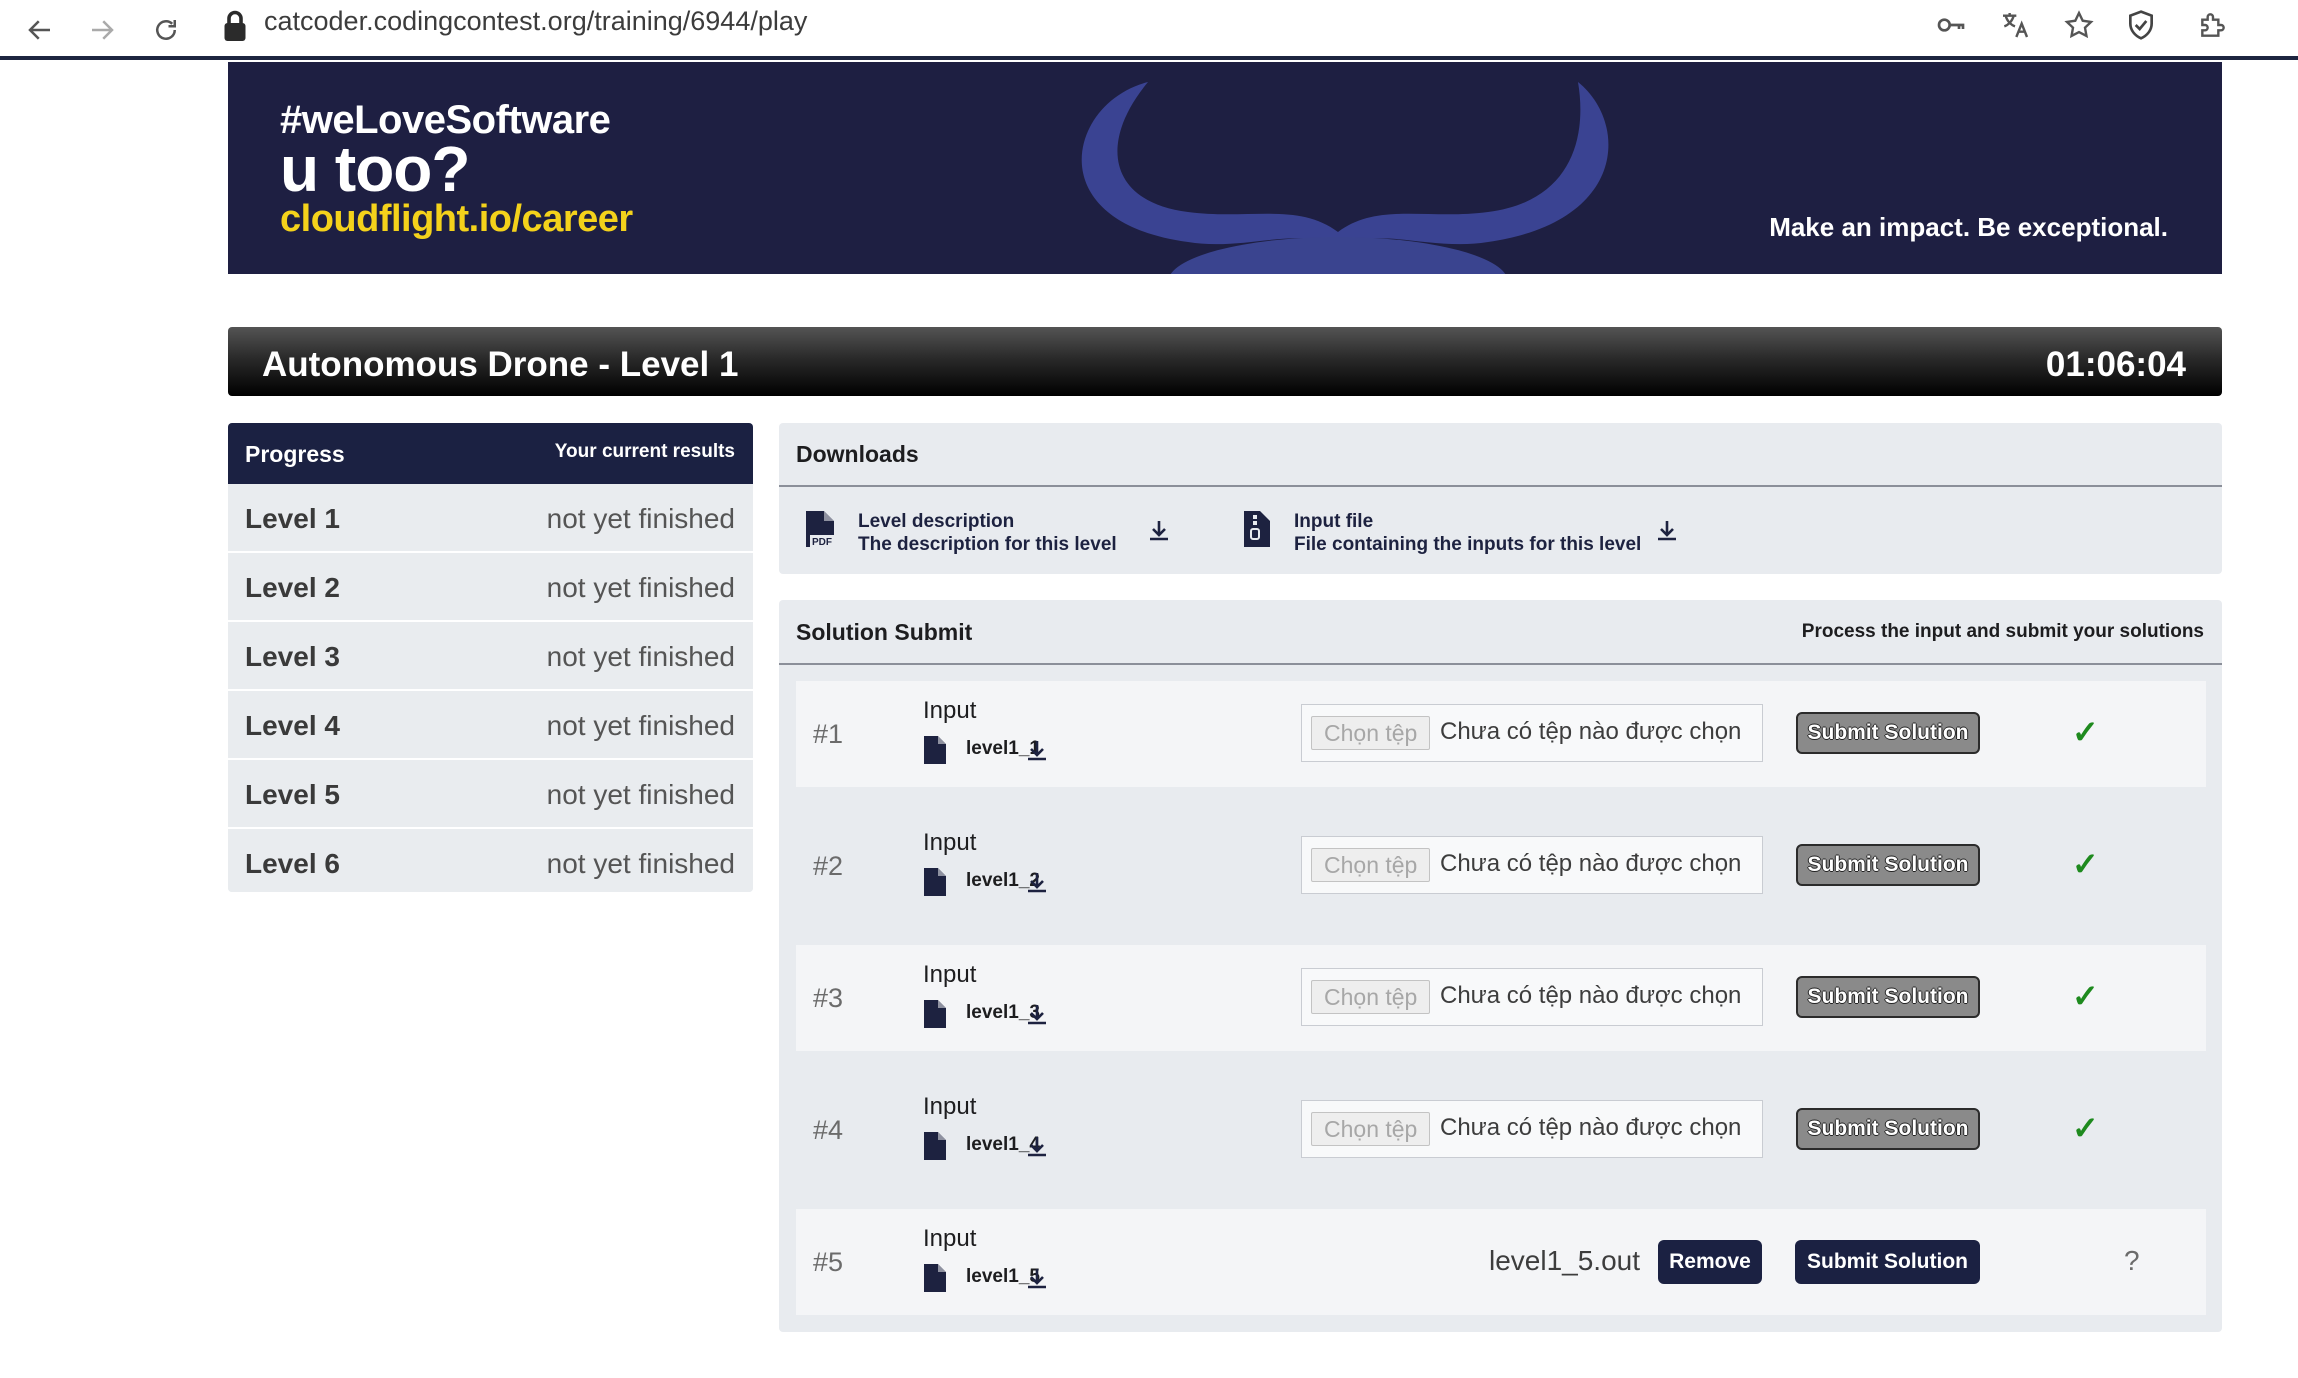  I want to click on key-icon, so click(1951, 25).